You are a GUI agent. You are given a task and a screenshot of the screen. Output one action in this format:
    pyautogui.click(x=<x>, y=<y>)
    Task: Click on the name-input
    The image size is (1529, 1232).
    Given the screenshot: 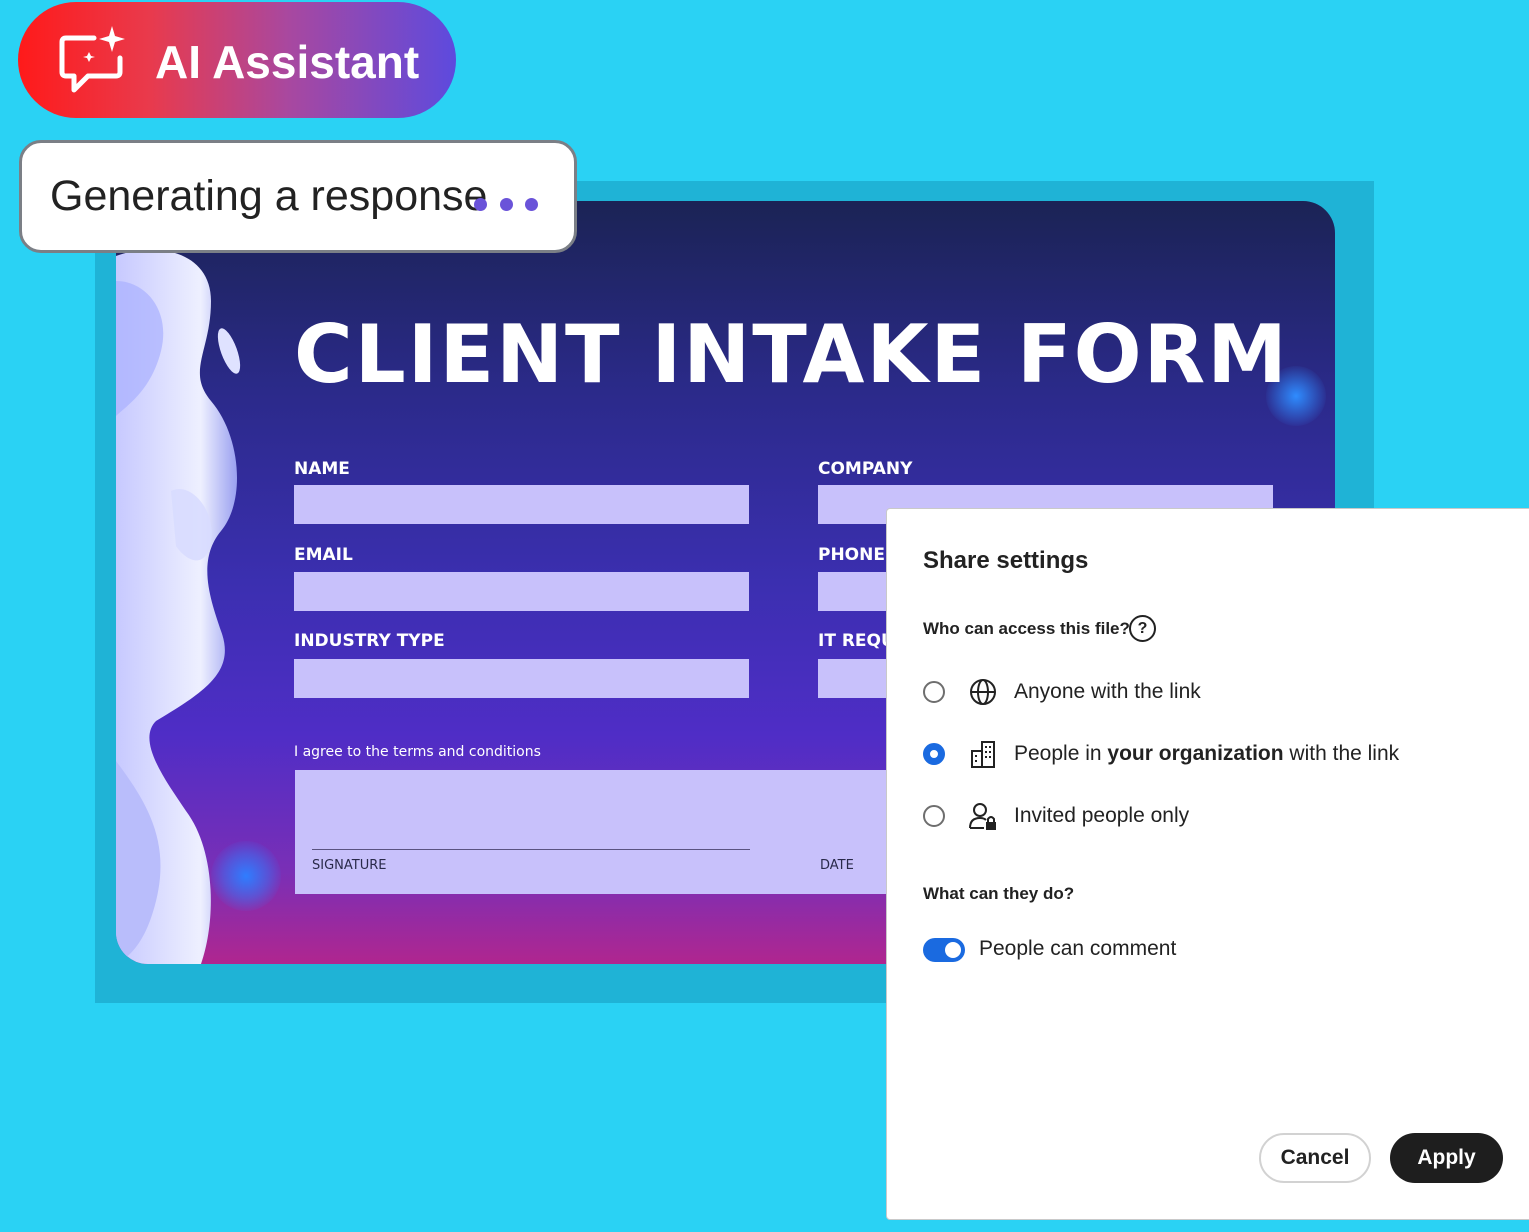 What is the action you would take?
    pyautogui.click(x=521, y=504)
    